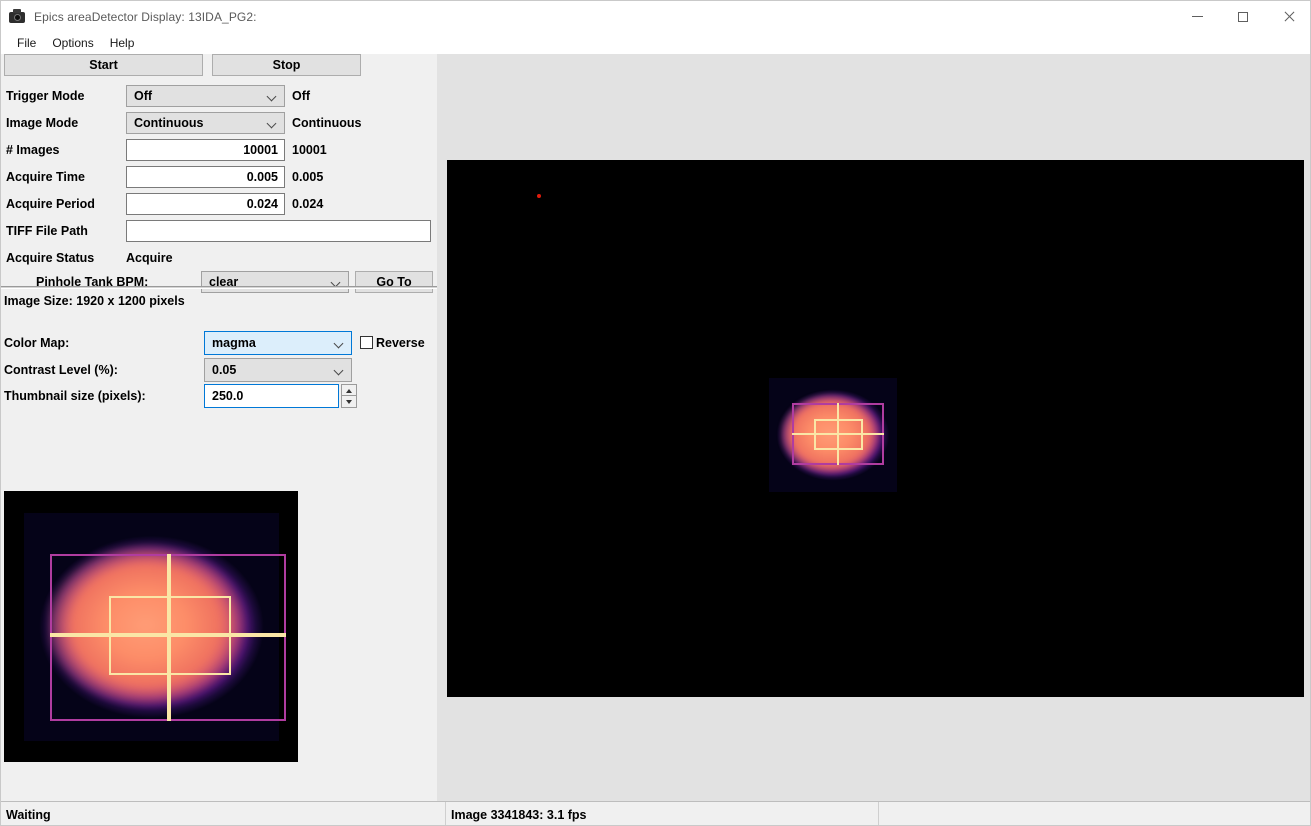 The image size is (1311, 826). I want to click on hot-pixel-marker, so click(539, 196).